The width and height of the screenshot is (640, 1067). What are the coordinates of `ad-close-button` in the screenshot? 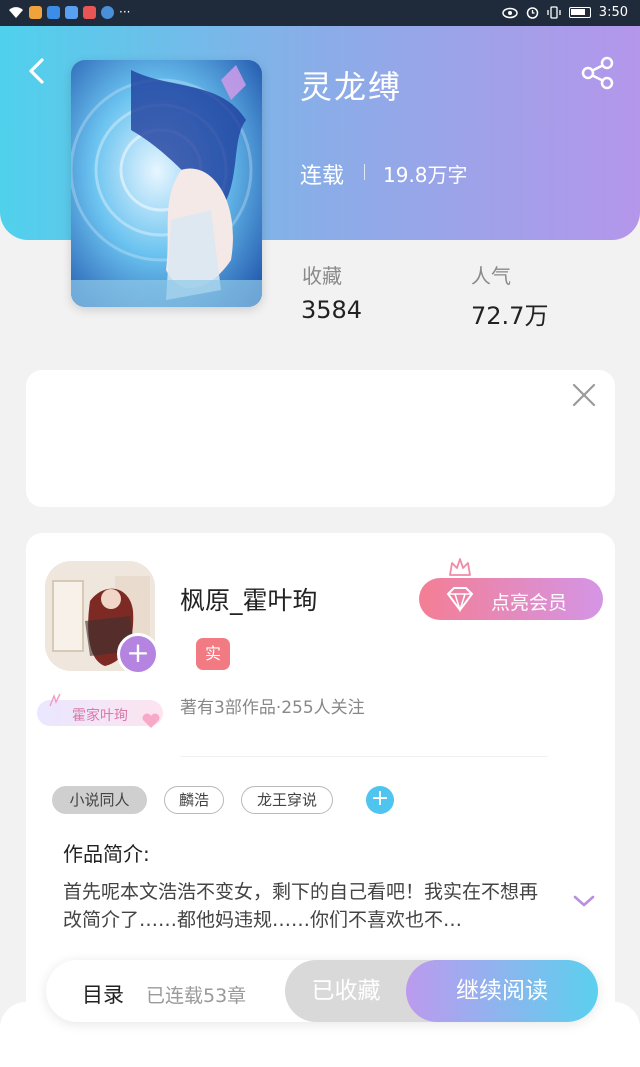 It's located at (584, 395).